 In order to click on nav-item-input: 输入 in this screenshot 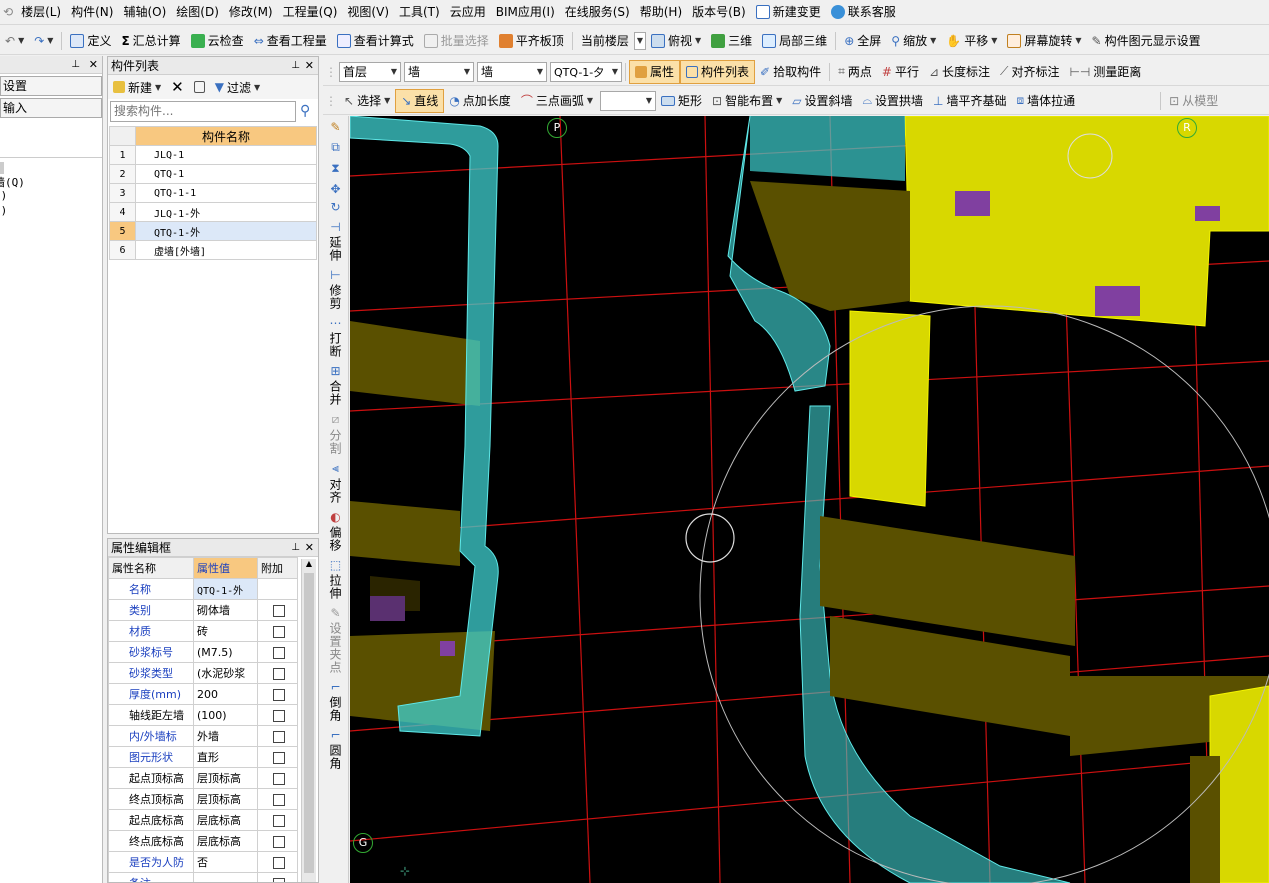, I will do `click(51, 108)`.